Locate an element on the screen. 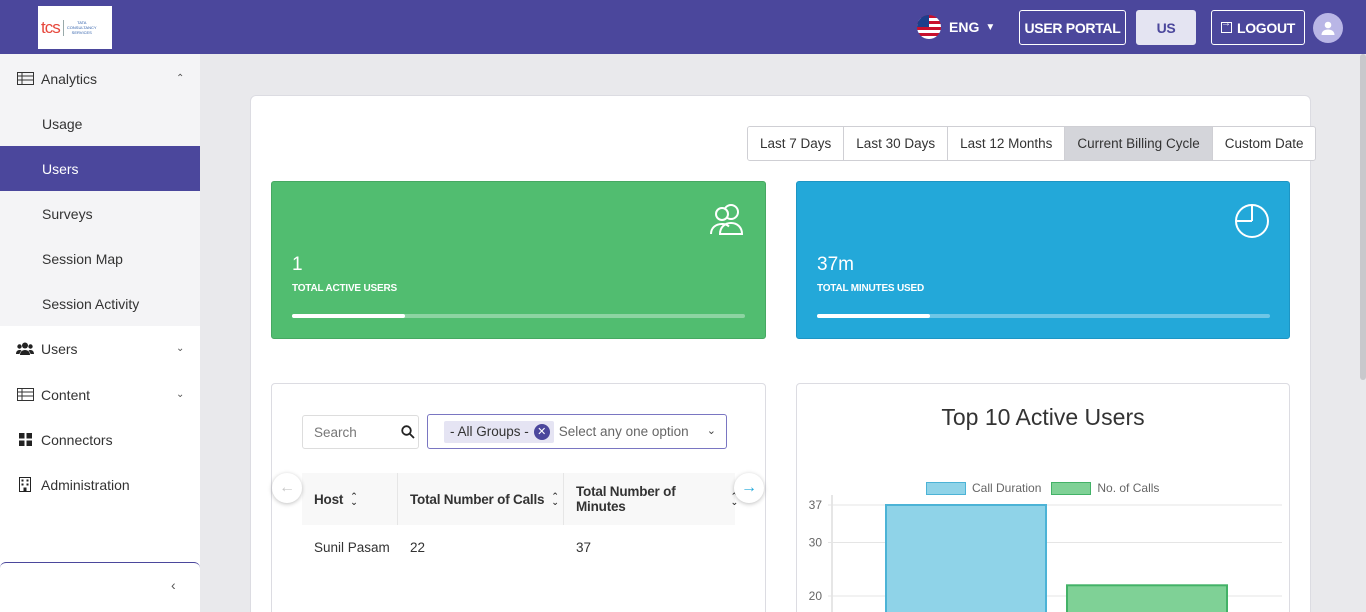  table-cell-host: Sunil Pasam is located at coordinates (352, 547).